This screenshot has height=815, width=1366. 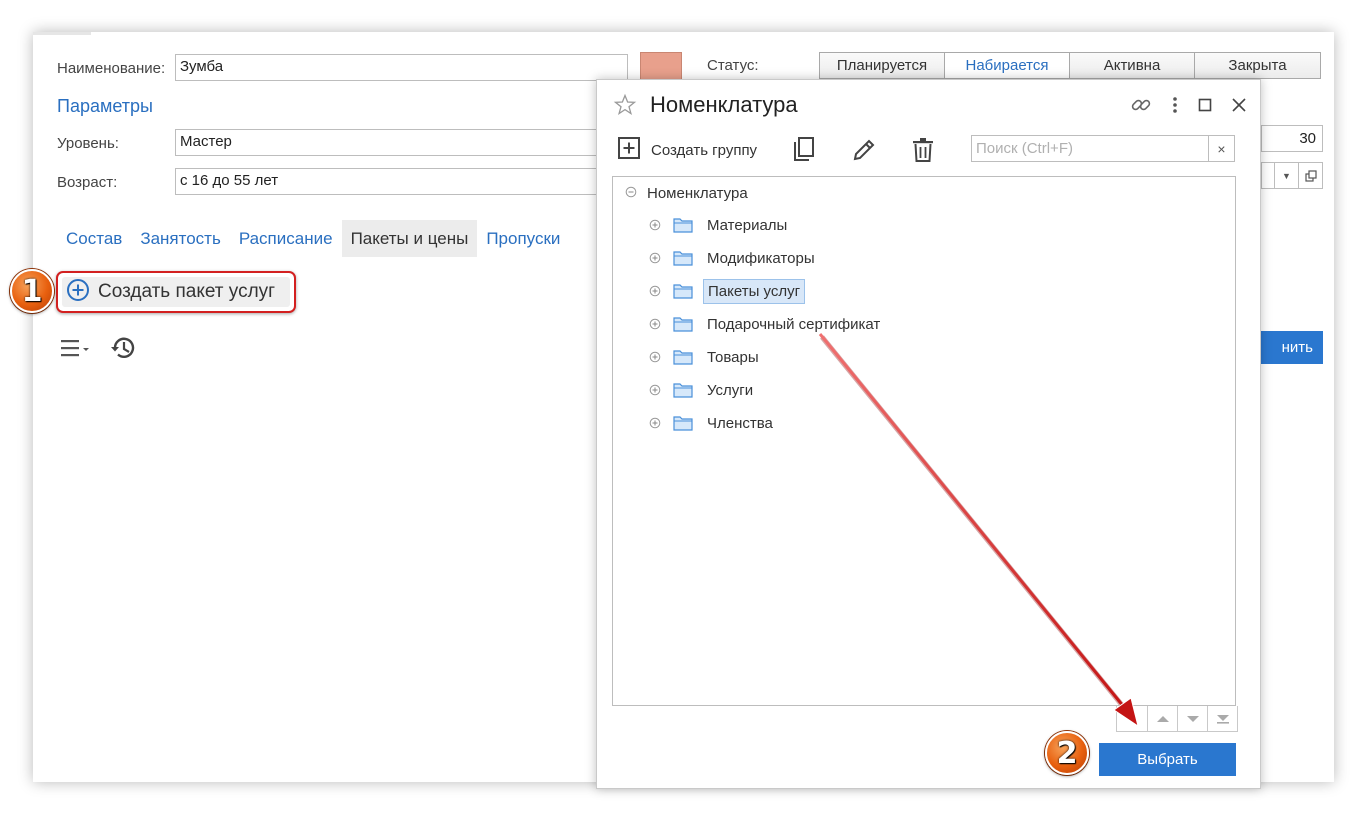 I want to click on step-2-badge: 2, so click(x=1067, y=753).